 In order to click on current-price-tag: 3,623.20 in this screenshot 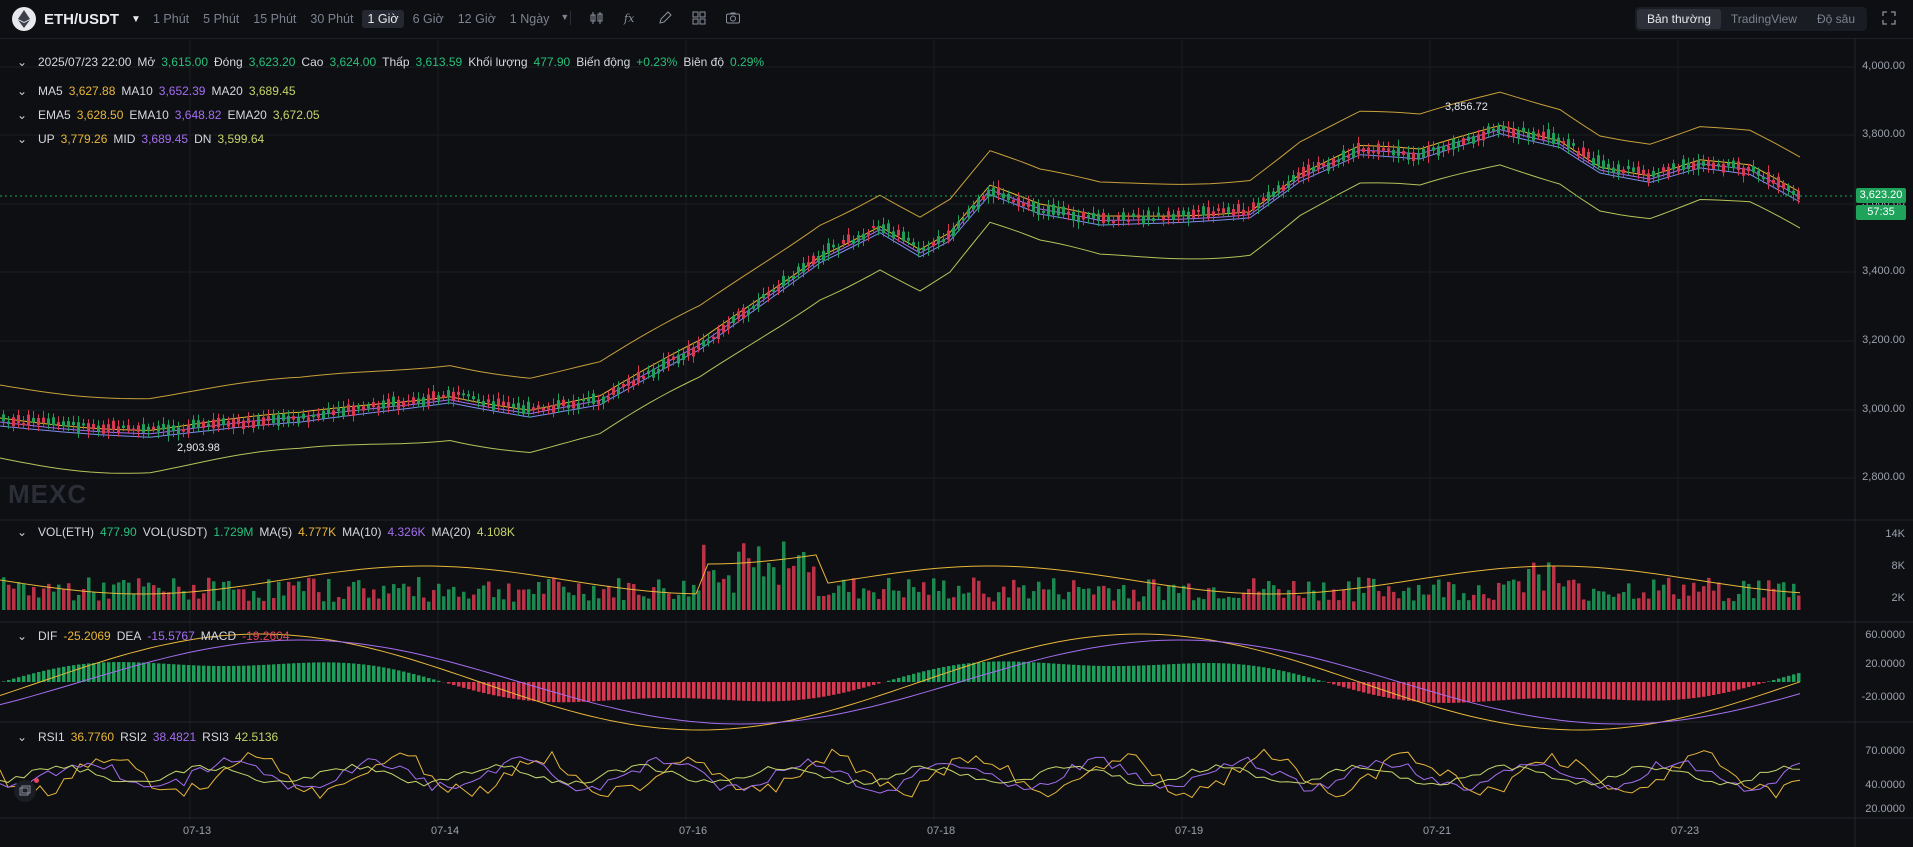, I will do `click(1881, 195)`.